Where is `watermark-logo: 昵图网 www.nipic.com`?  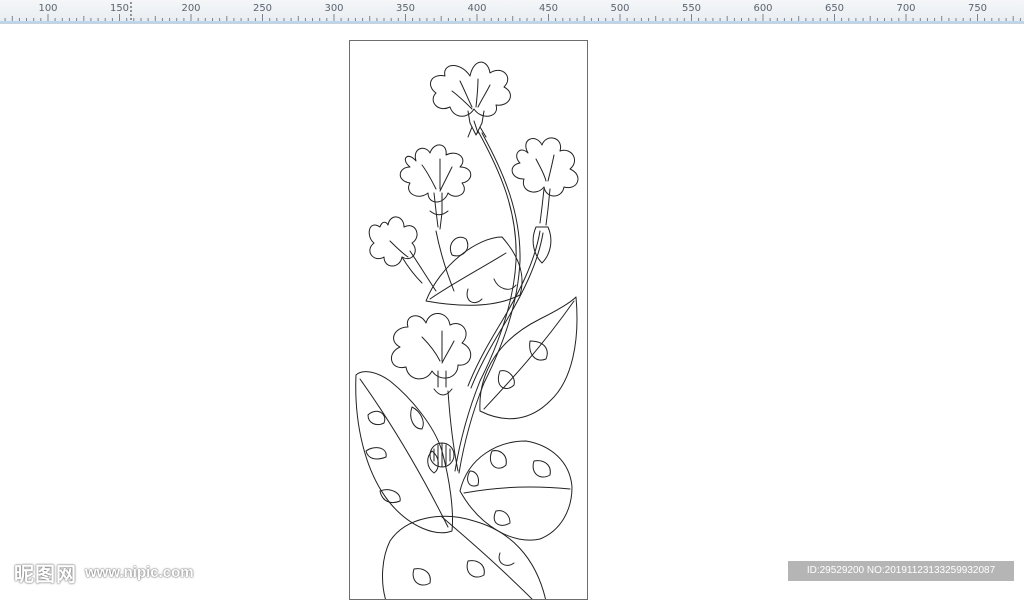 watermark-logo: 昵图网 www.nipic.com is located at coordinates (104, 573).